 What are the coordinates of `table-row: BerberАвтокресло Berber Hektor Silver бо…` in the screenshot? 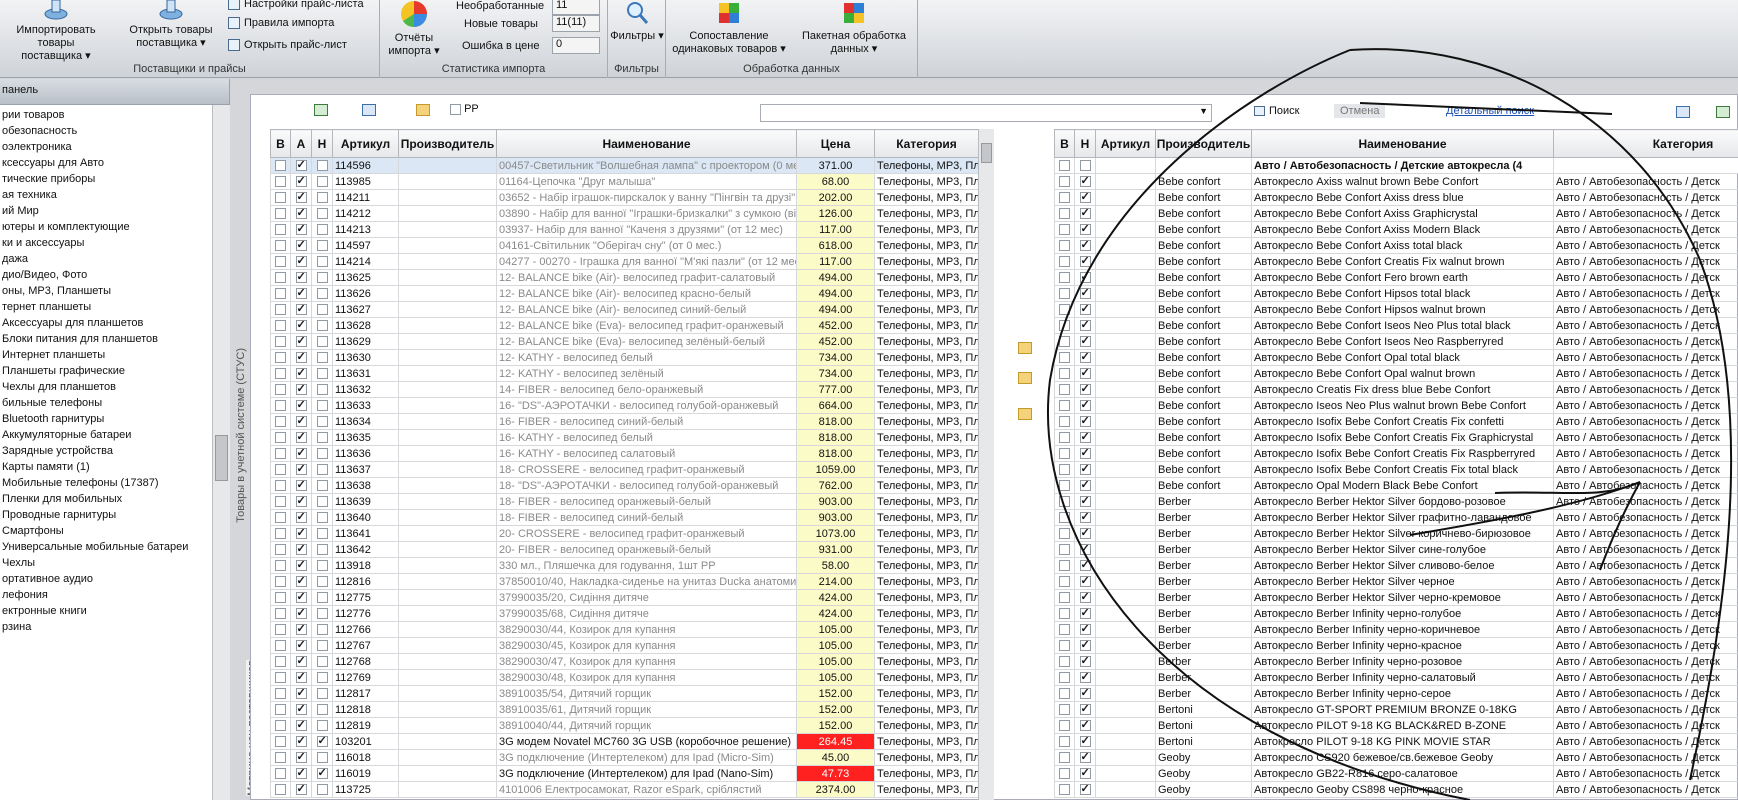 It's located at (1396, 501).